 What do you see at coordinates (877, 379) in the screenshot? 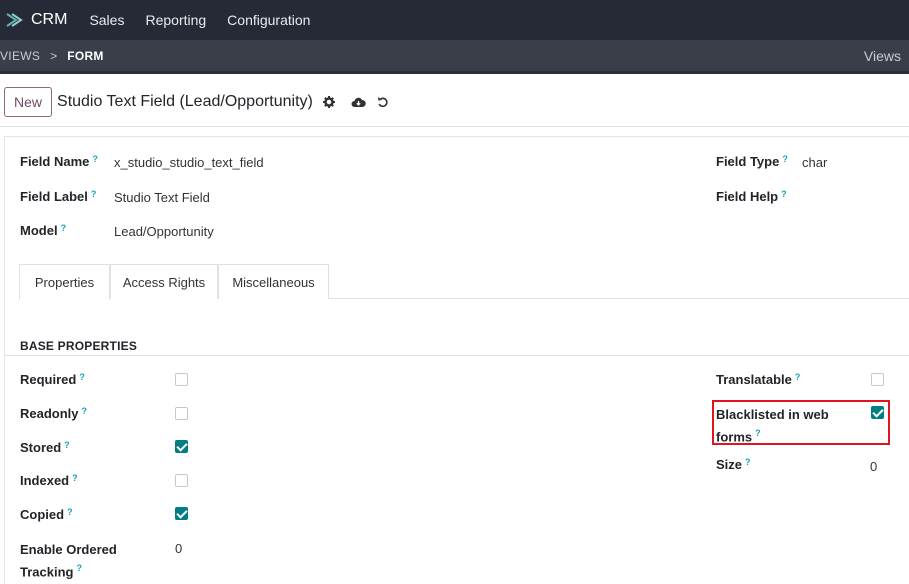
I see `translatable-checkbox` at bounding box center [877, 379].